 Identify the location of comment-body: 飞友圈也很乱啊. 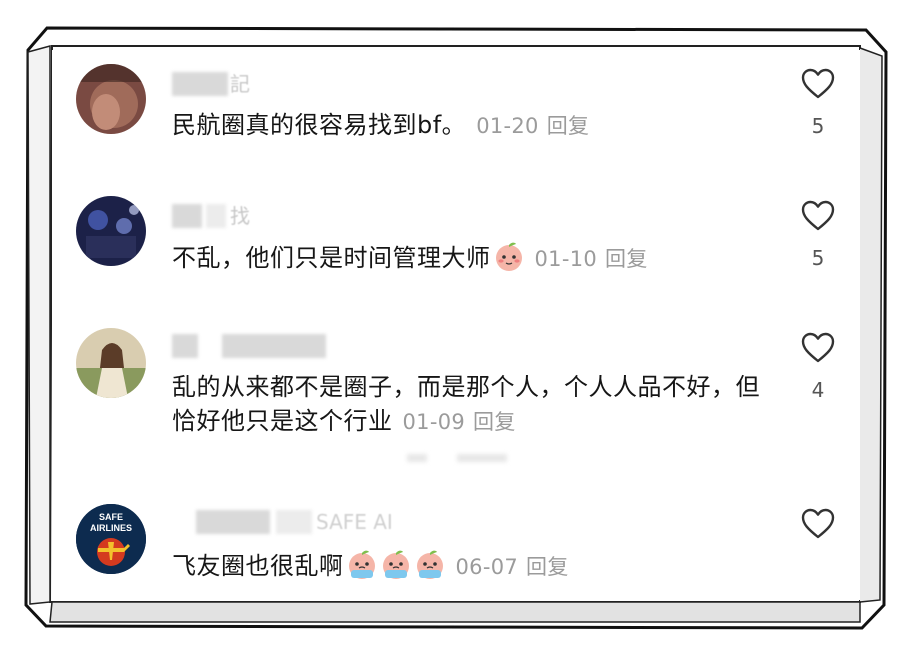
(258, 566).